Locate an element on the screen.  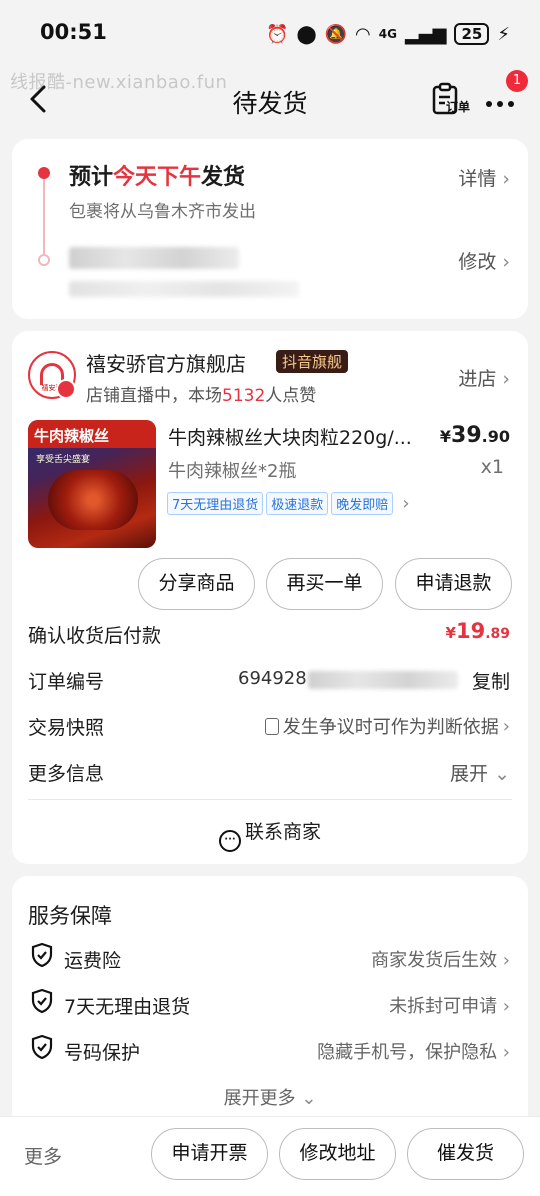
notification-badge: 1 is located at coordinates (517, 81).